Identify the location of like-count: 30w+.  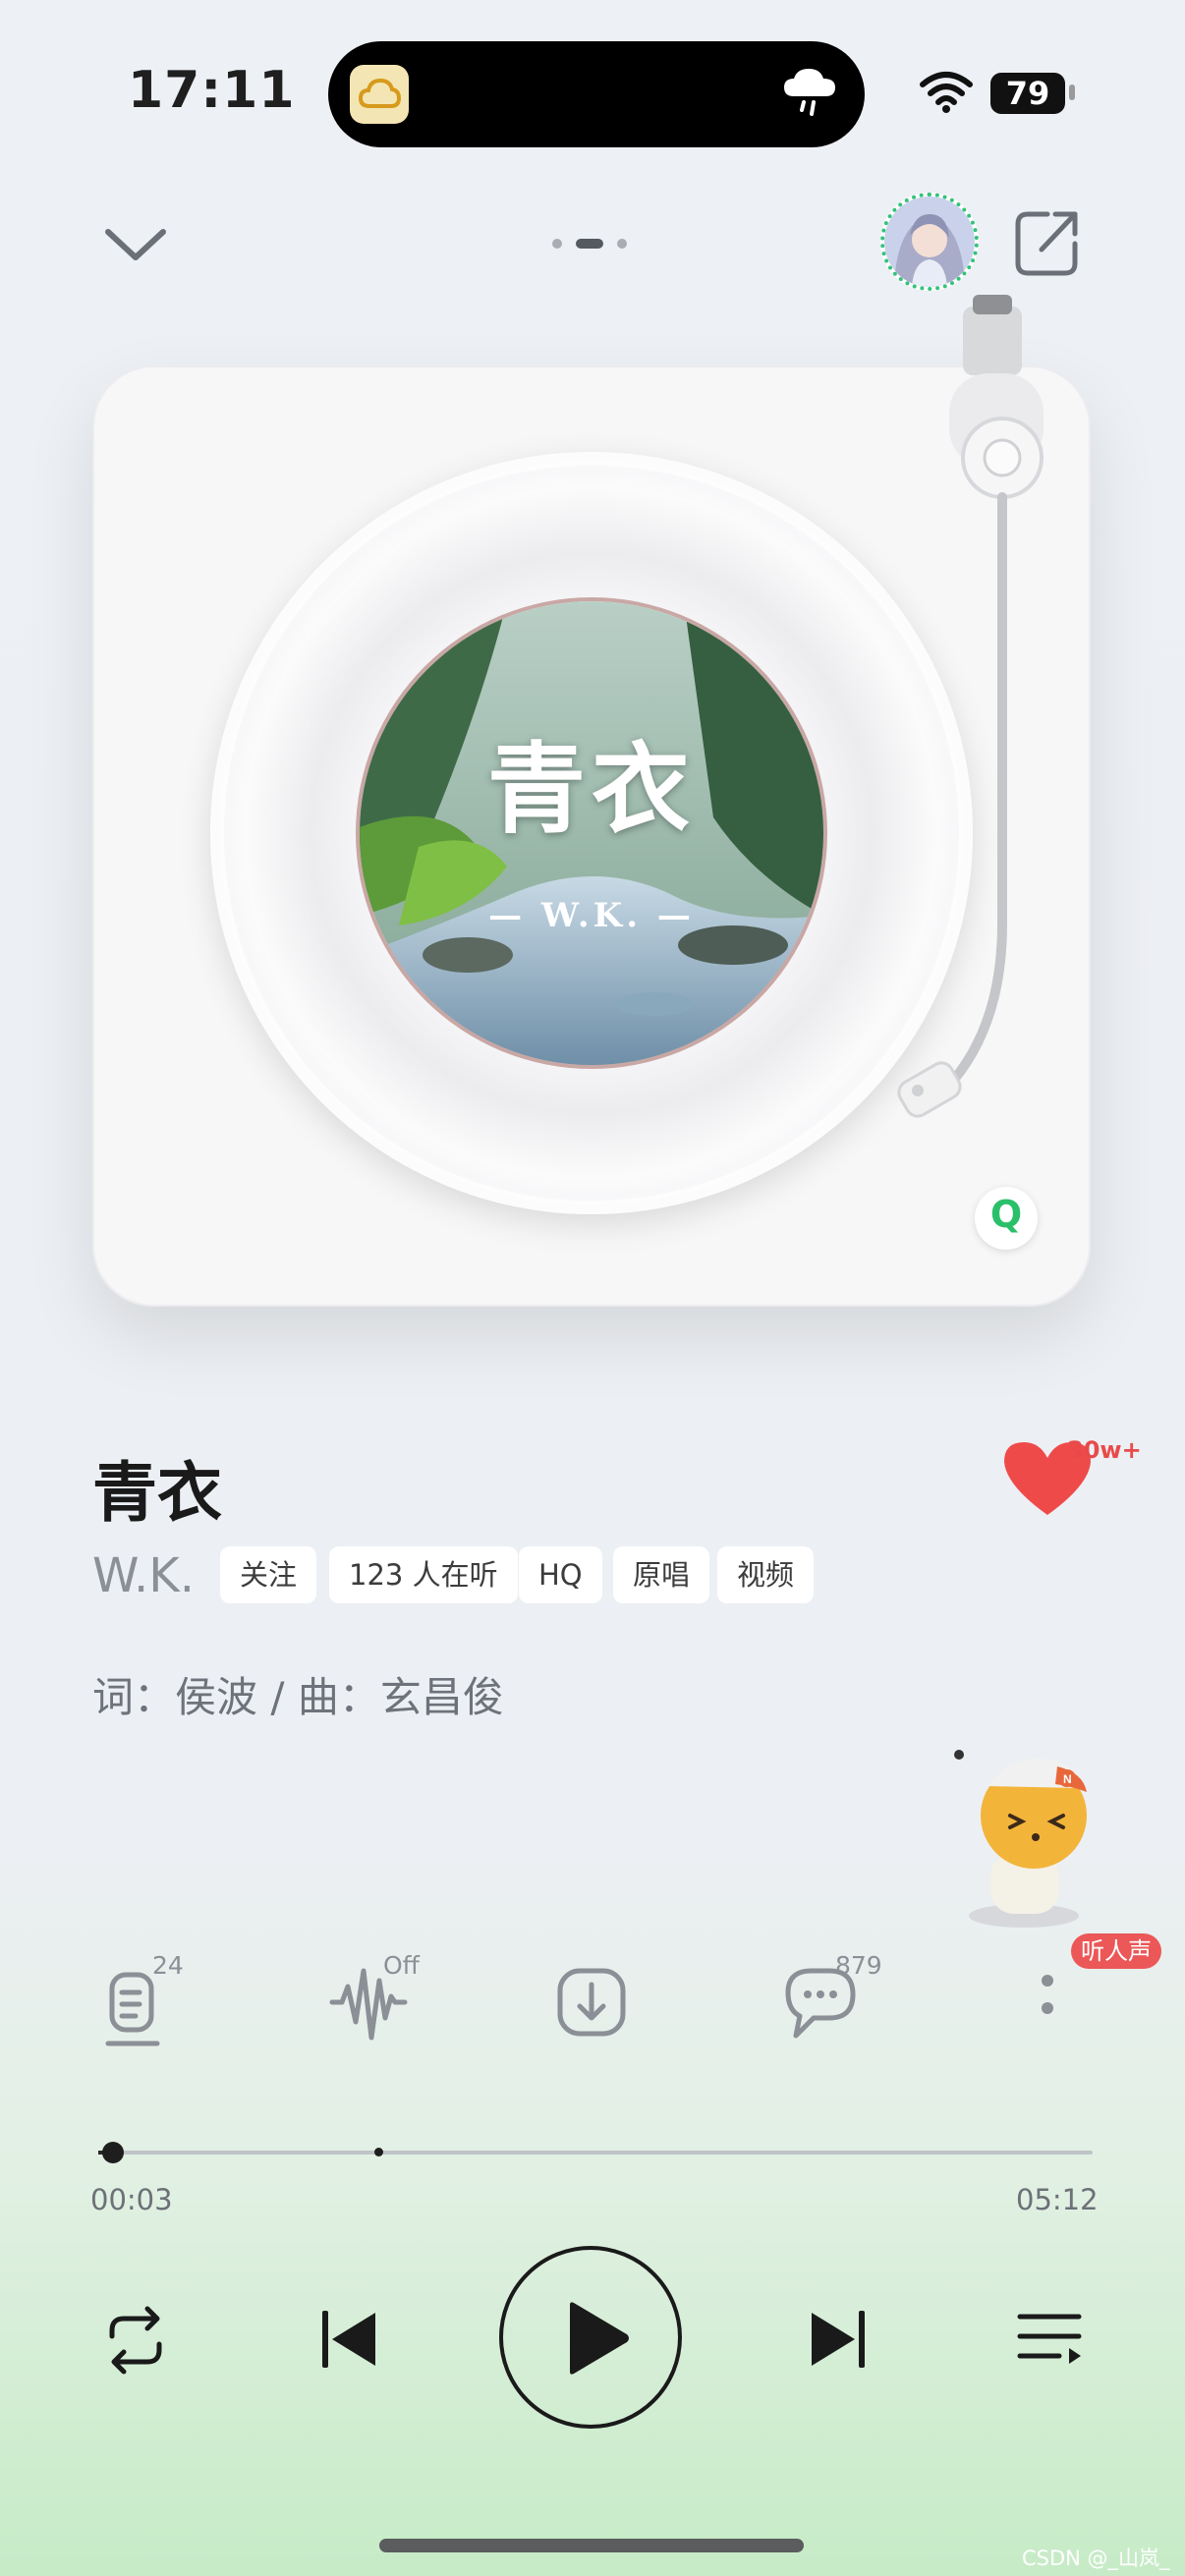
(1104, 1450).